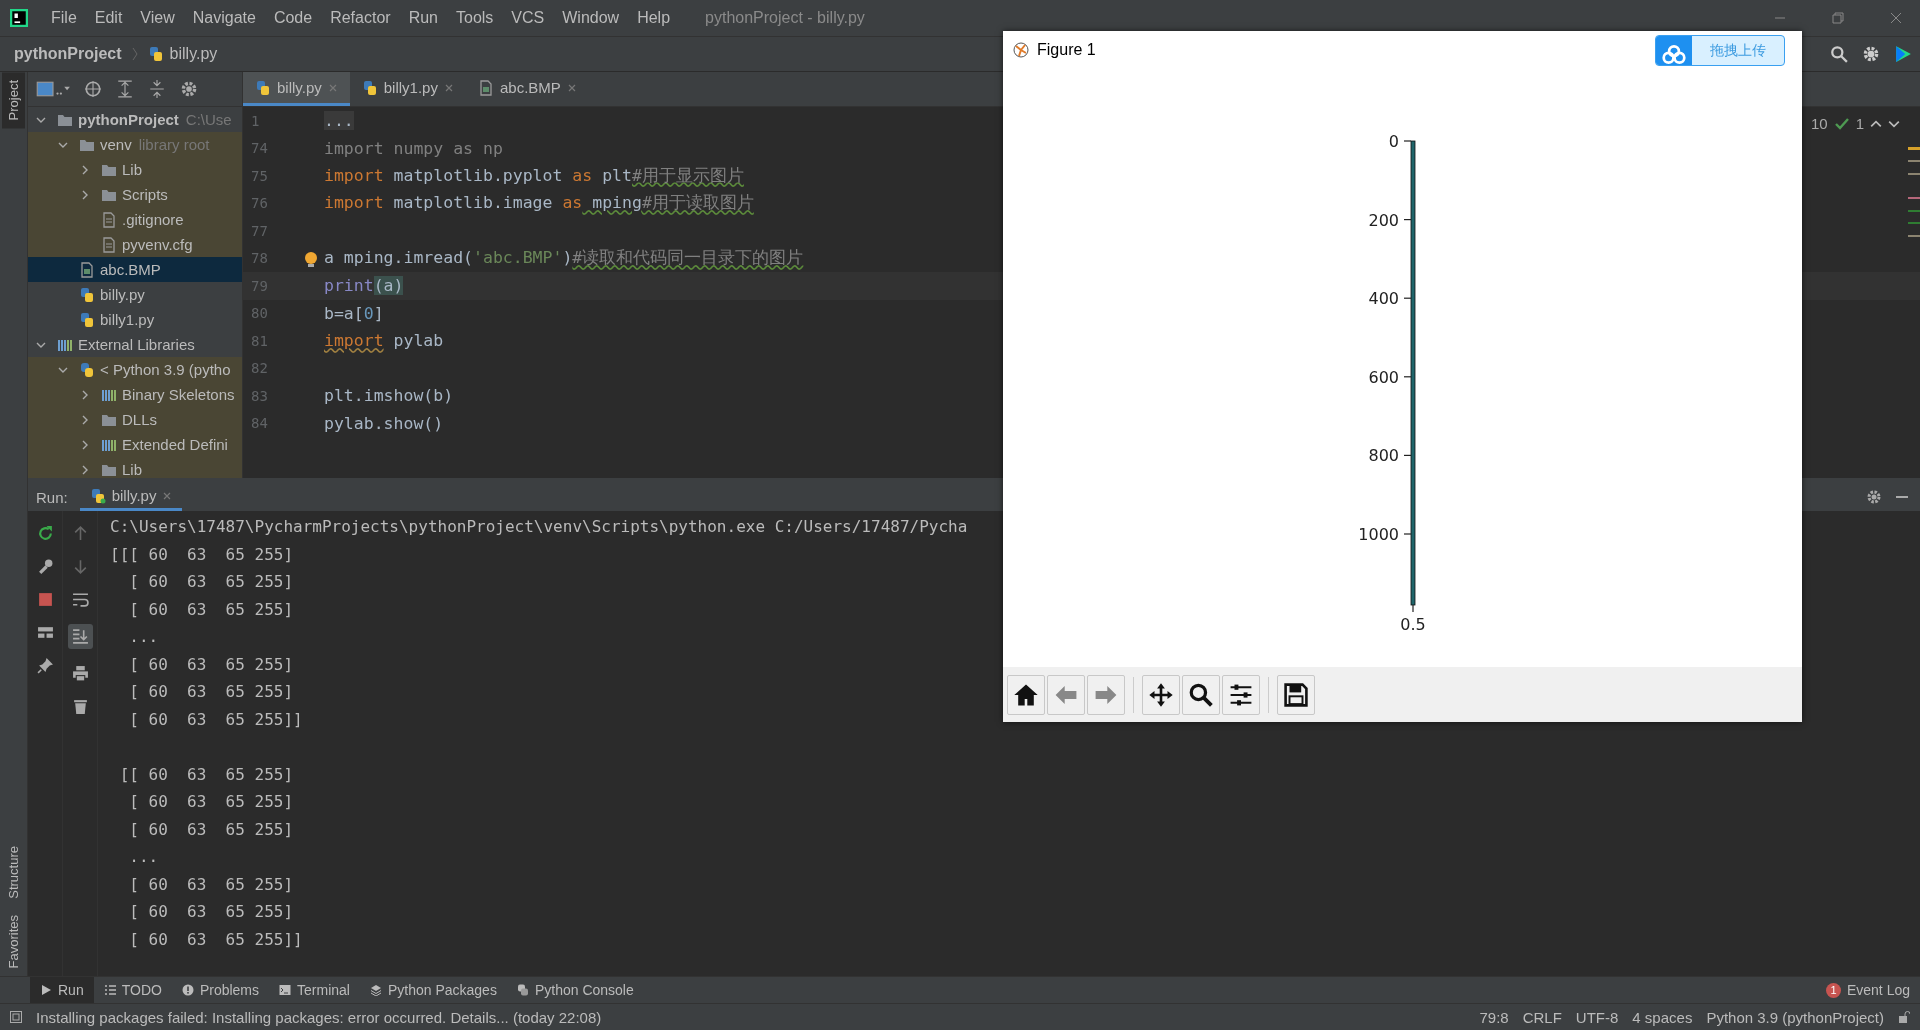 Image resolution: width=1920 pixels, height=1030 pixels. What do you see at coordinates (193, 54) in the screenshot?
I see `breadcrumb-item: billy.py` at bounding box center [193, 54].